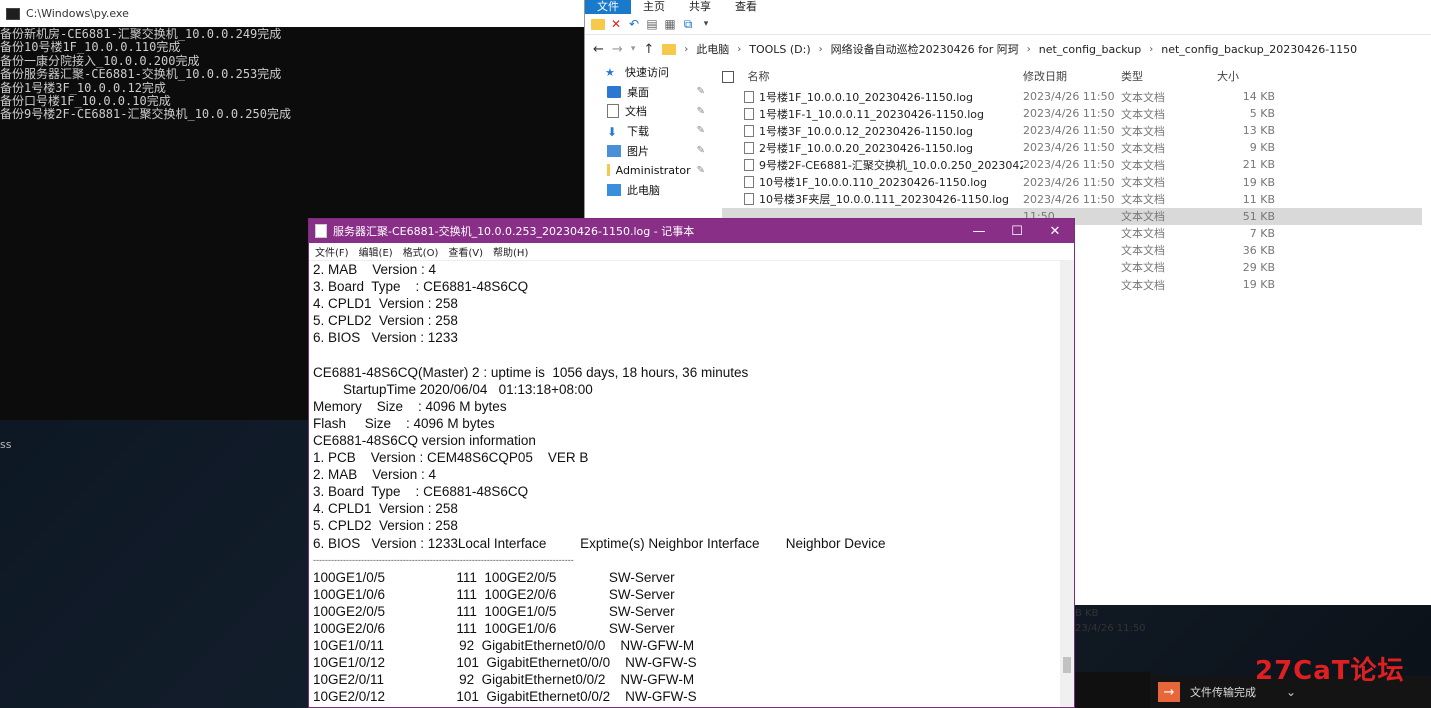 This screenshot has width=1431, height=708. I want to click on nav-desktop: 桌面 ✎, so click(649, 92).